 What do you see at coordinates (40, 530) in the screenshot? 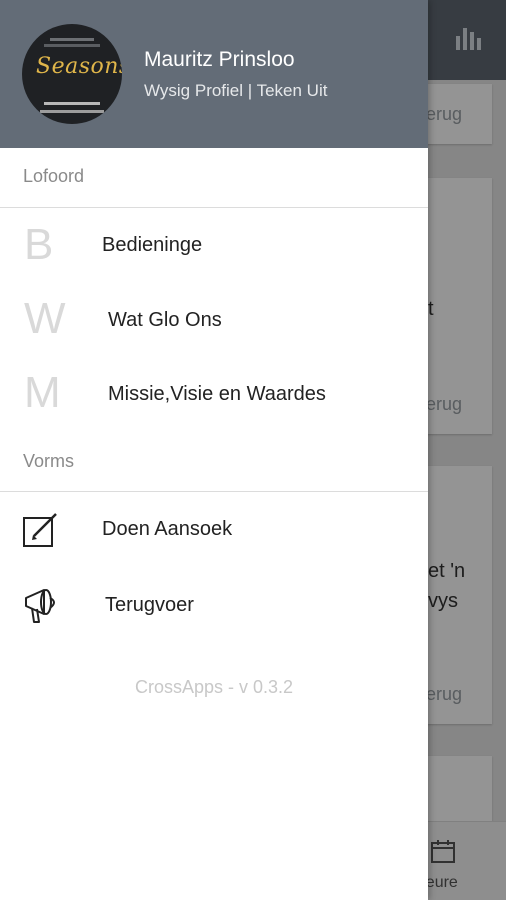
I see `edit-form-icon` at bounding box center [40, 530].